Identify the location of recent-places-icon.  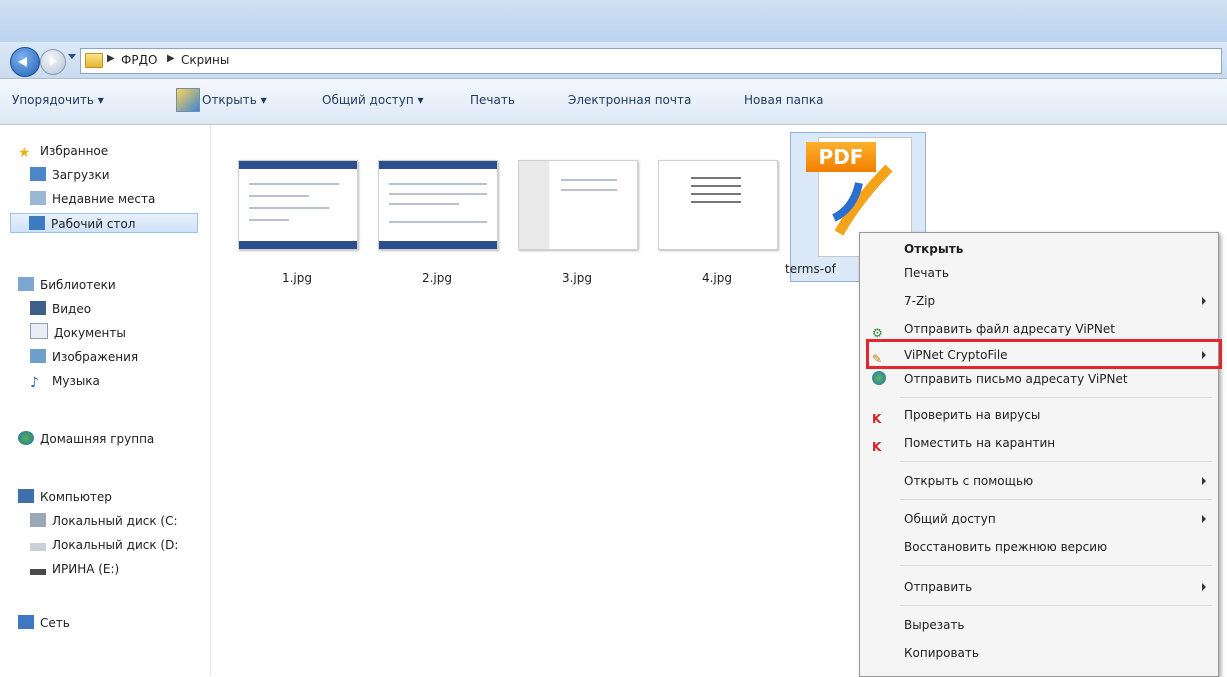
(38, 198).